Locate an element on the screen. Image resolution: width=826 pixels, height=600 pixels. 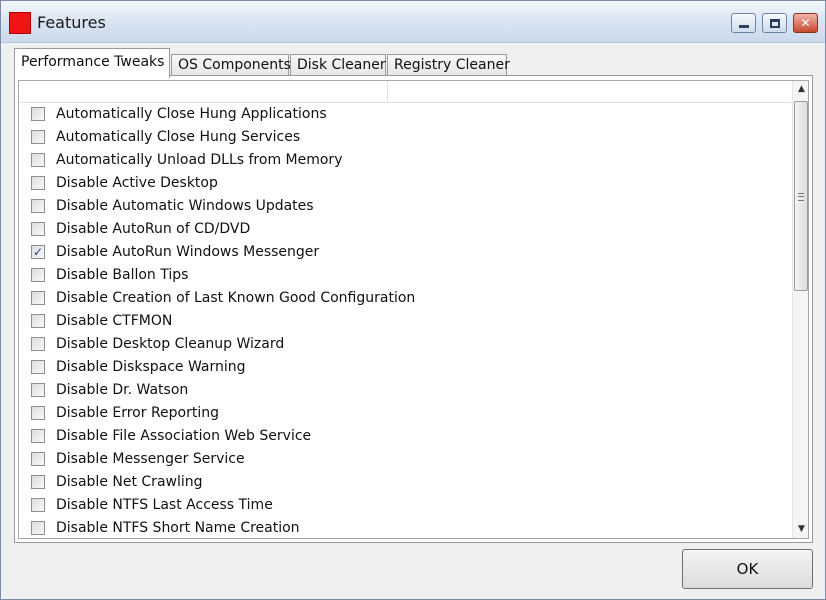
app-icon is located at coordinates (20, 23).